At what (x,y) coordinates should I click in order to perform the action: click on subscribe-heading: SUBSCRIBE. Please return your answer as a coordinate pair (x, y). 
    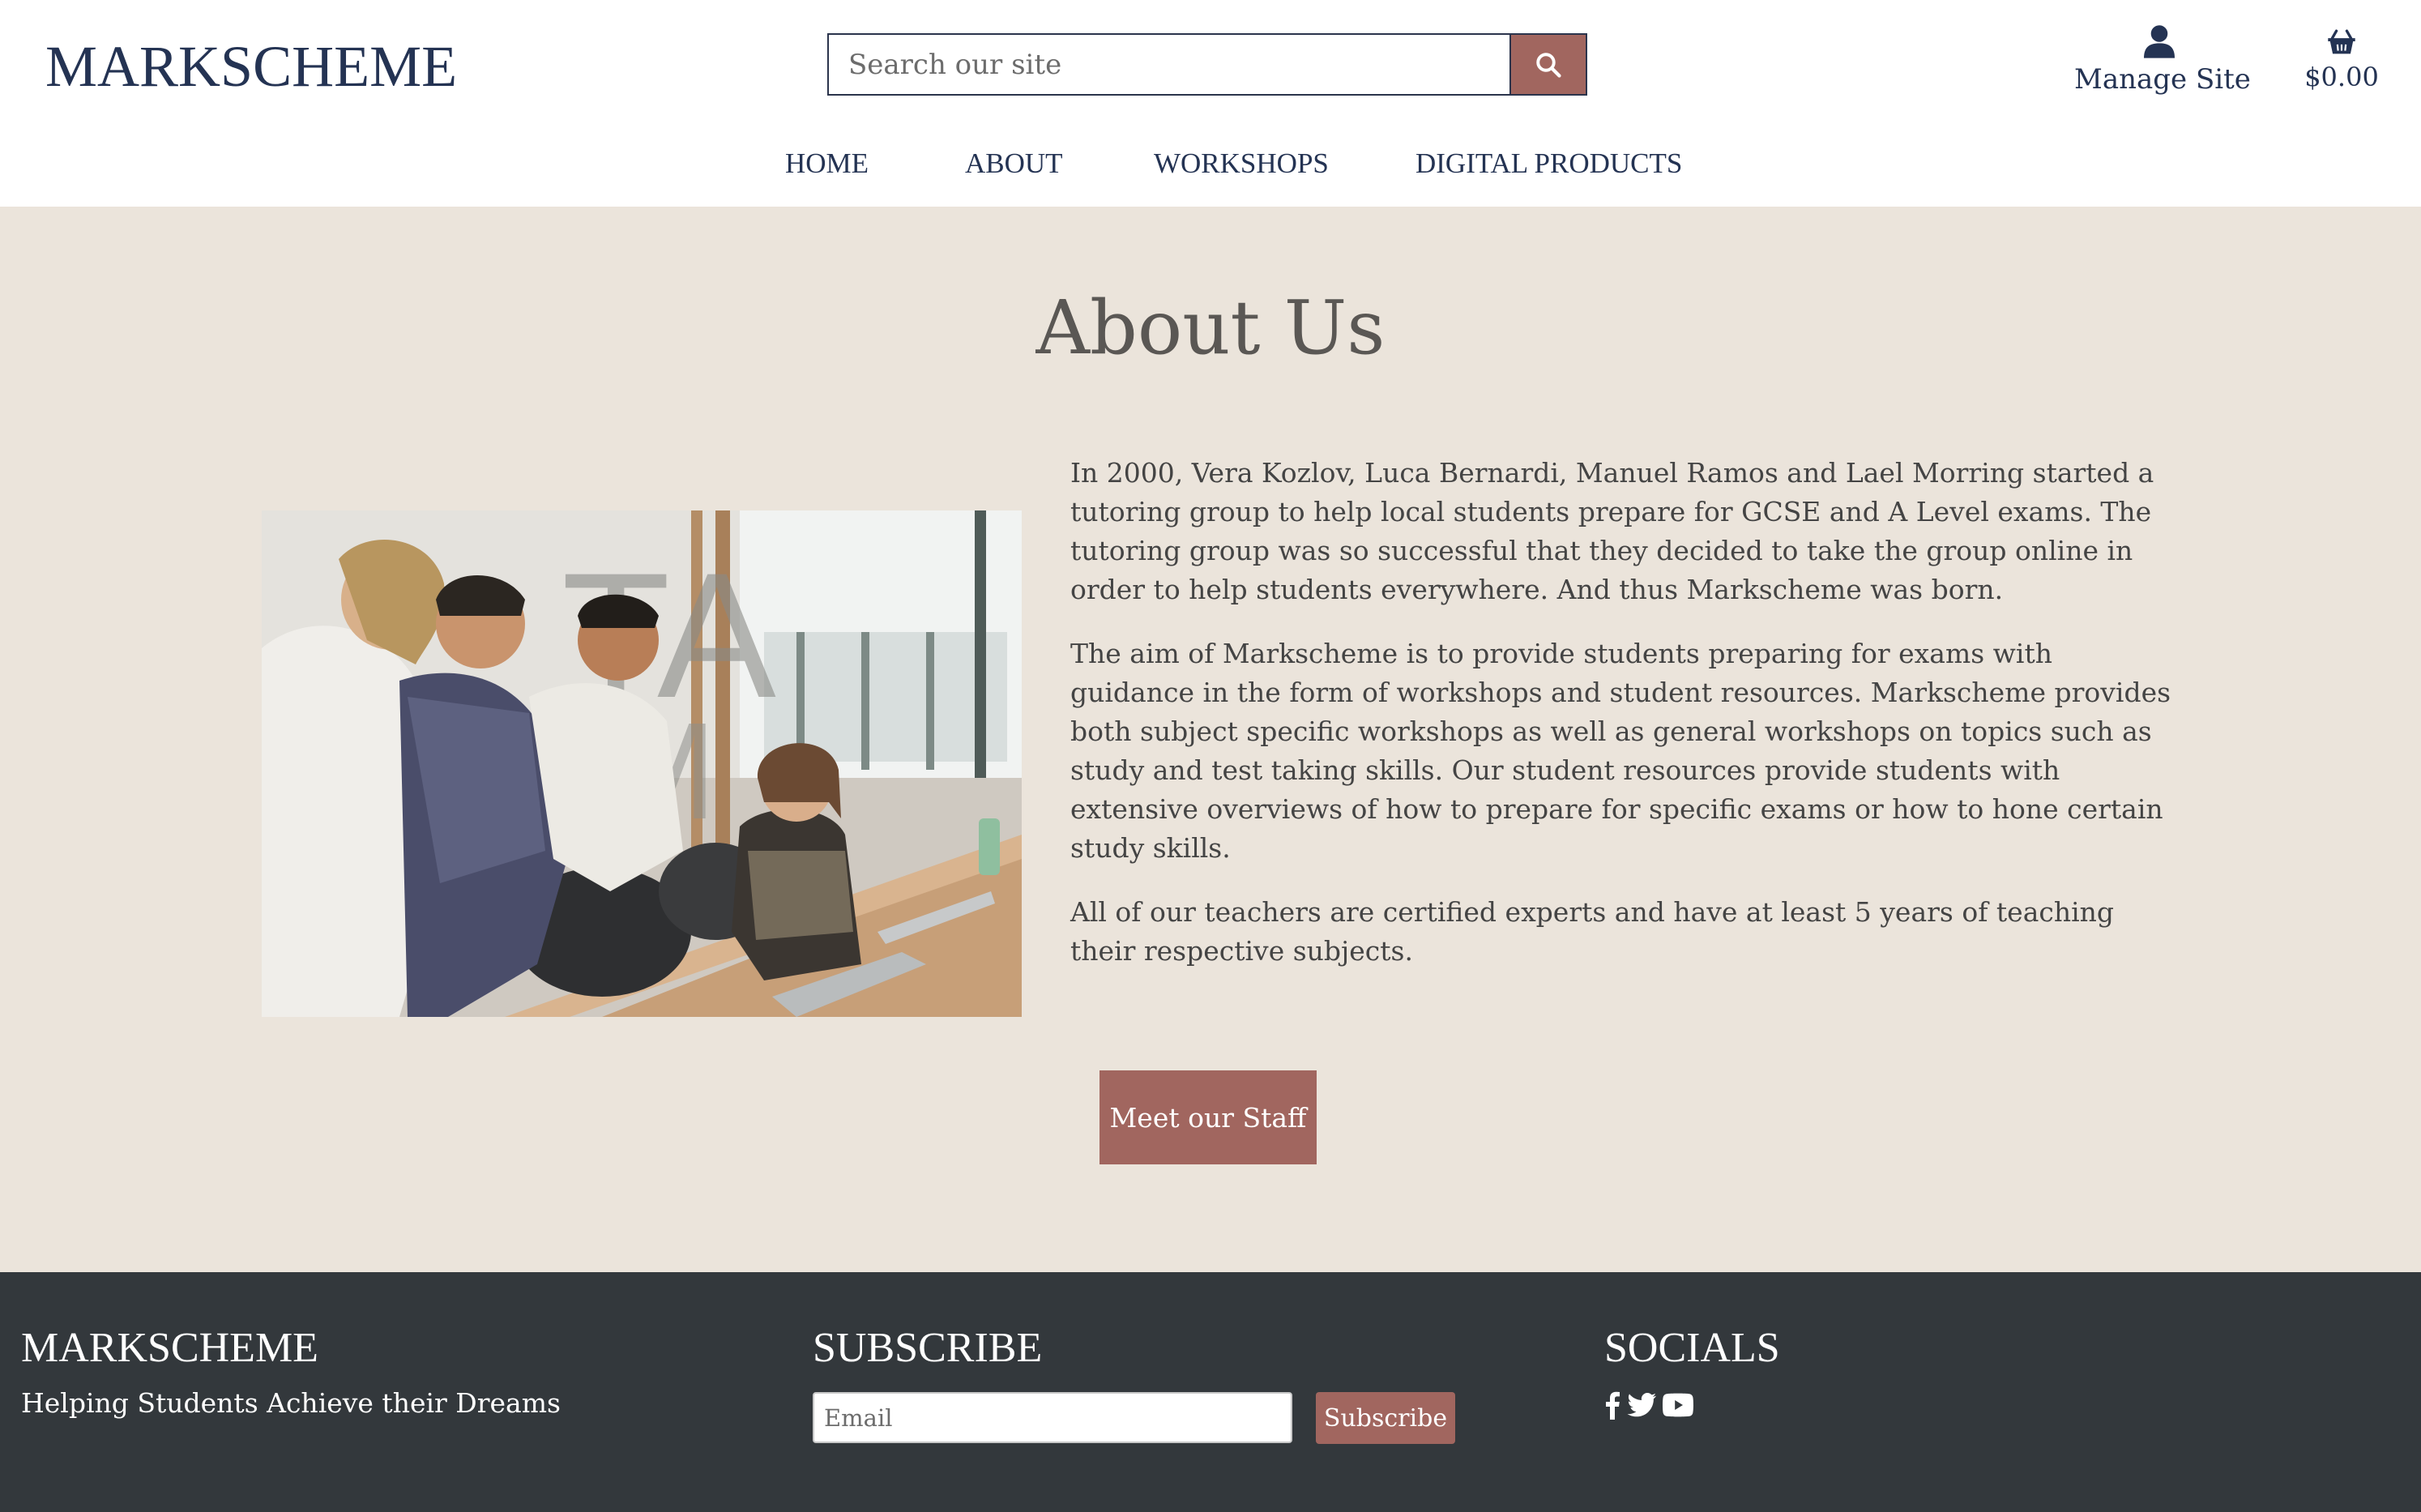
    Looking at the image, I should click on (928, 1348).